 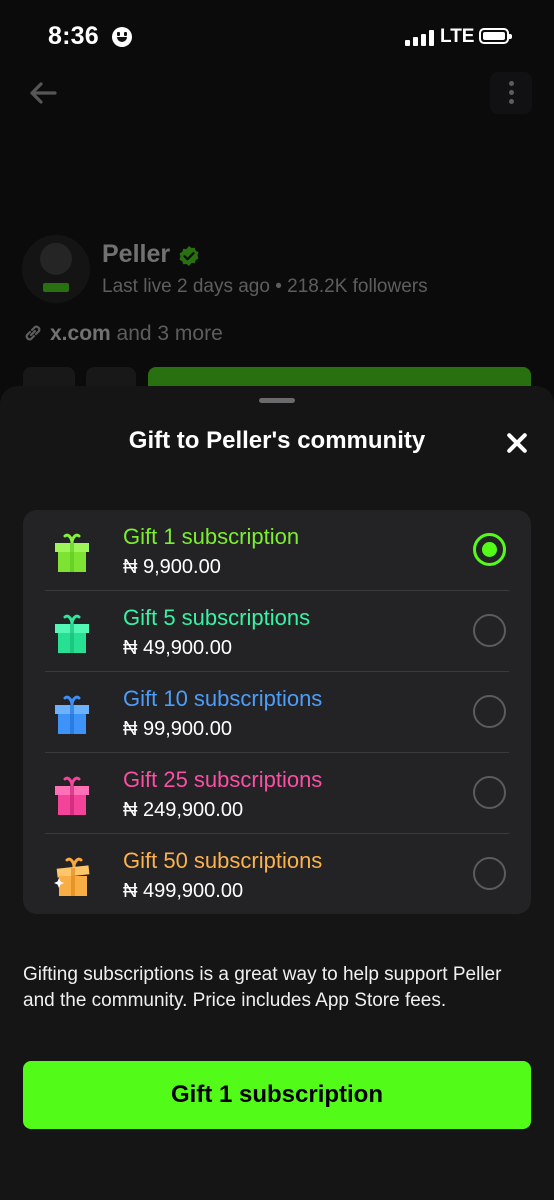 I want to click on option-price: ₦ 99,900.00, so click(x=177, y=729).